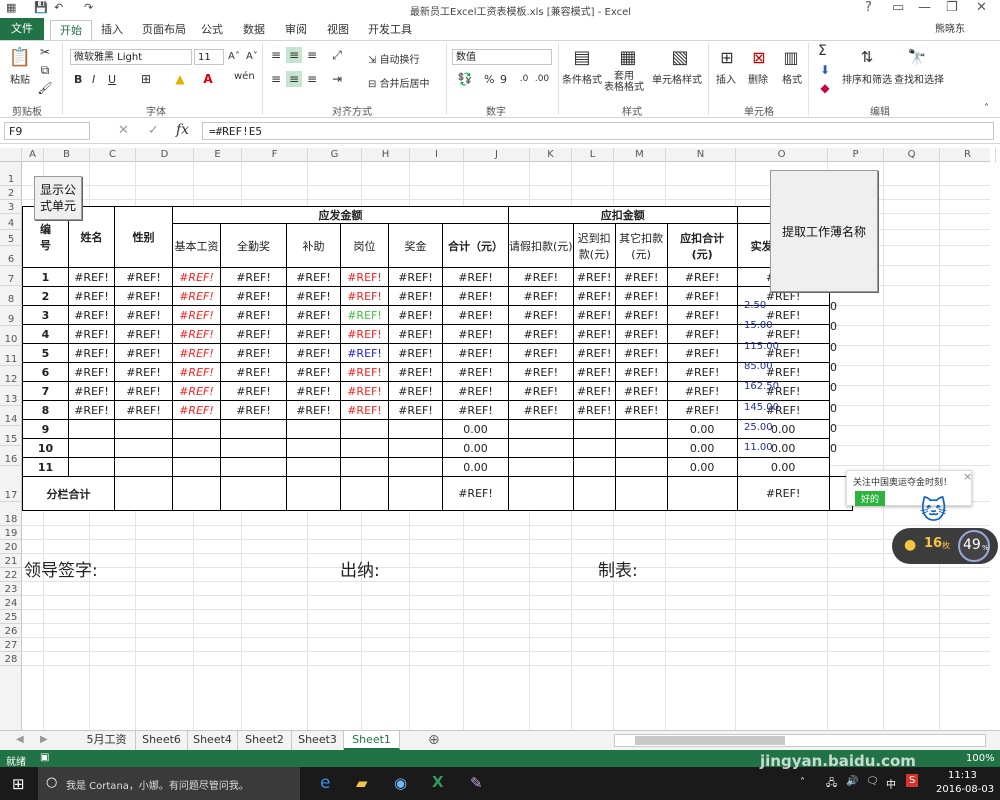  I want to click on cell-post: #REF!, so click(364, 334).